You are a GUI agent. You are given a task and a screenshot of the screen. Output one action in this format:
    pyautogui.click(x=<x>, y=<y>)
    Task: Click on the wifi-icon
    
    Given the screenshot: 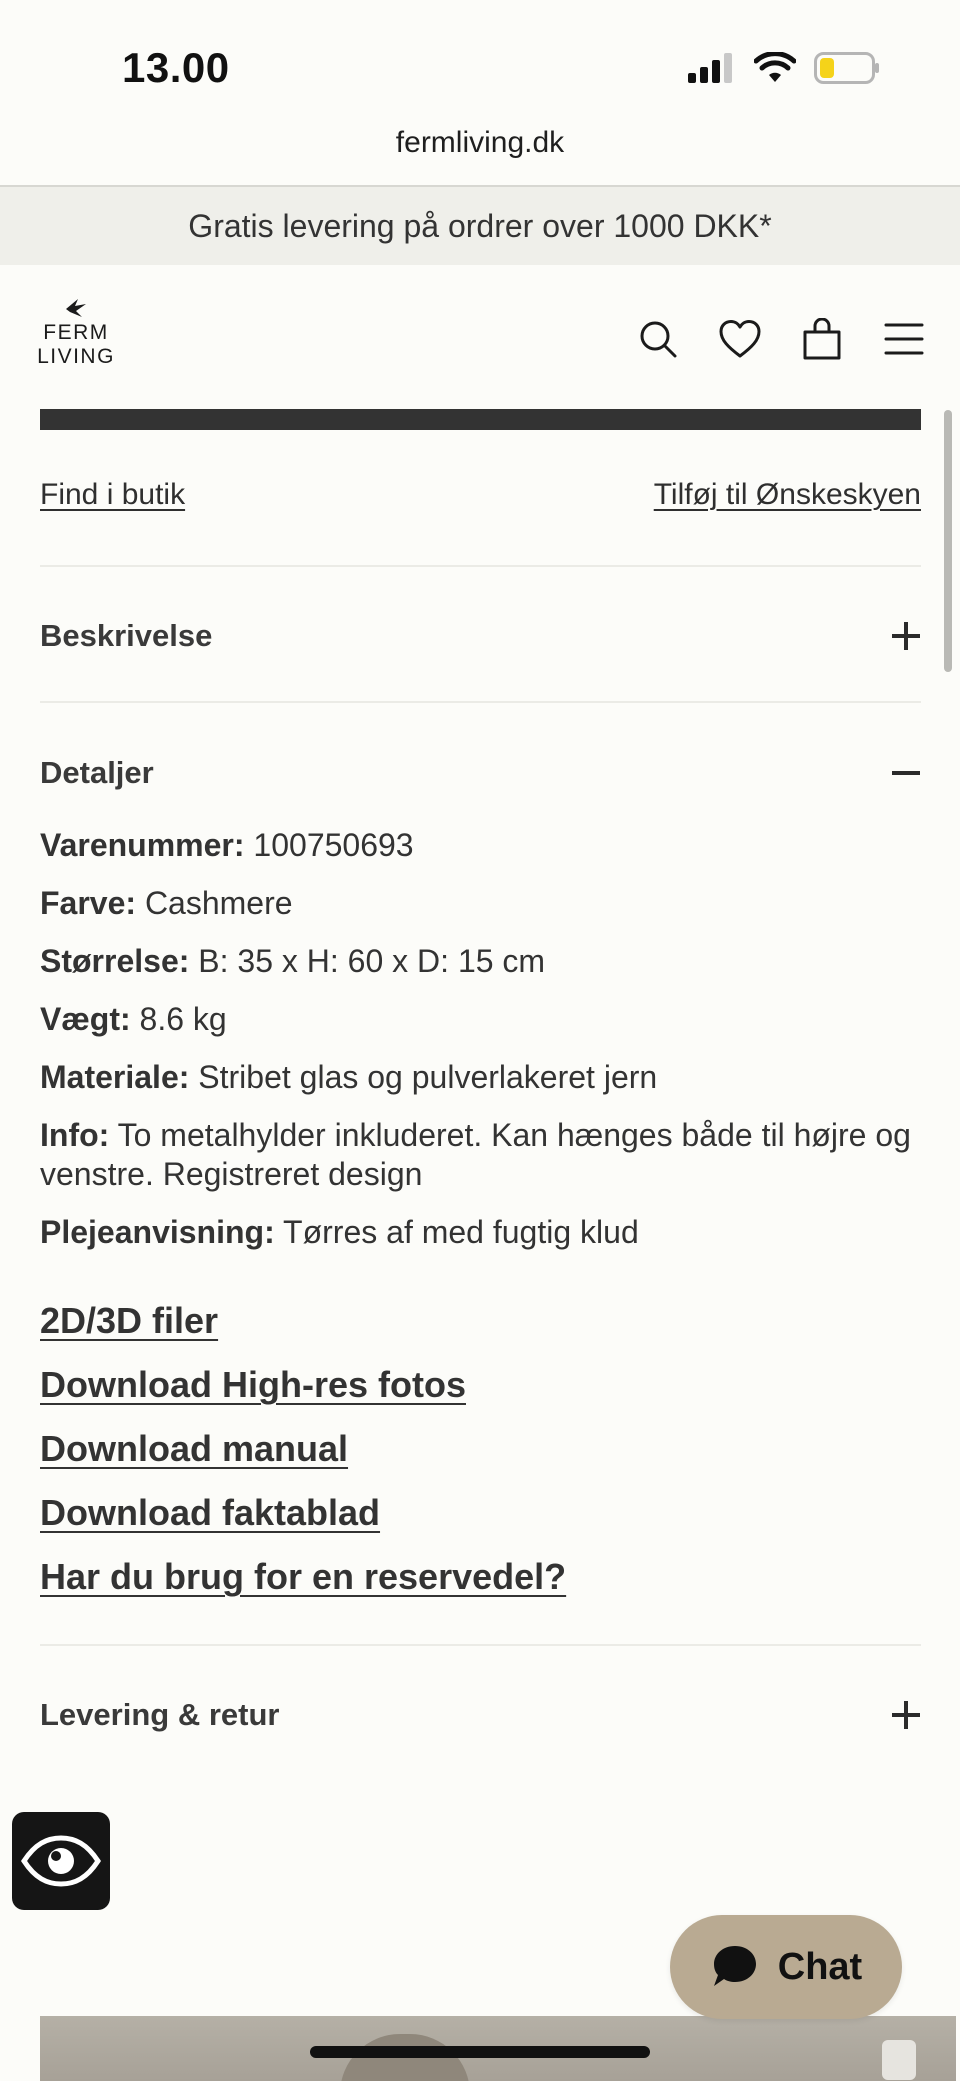 What is the action you would take?
    pyautogui.click(x=775, y=67)
    